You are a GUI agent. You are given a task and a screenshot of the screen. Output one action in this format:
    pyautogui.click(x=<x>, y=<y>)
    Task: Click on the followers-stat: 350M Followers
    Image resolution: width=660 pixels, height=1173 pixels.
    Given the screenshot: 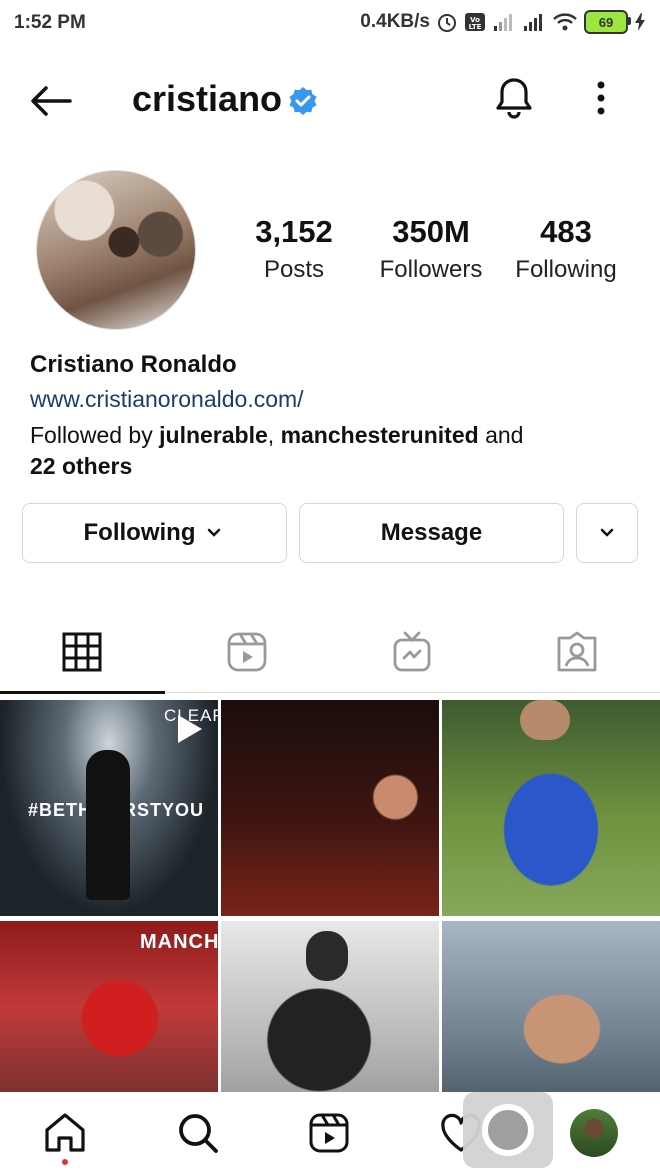 What is the action you would take?
    pyautogui.click(x=431, y=249)
    